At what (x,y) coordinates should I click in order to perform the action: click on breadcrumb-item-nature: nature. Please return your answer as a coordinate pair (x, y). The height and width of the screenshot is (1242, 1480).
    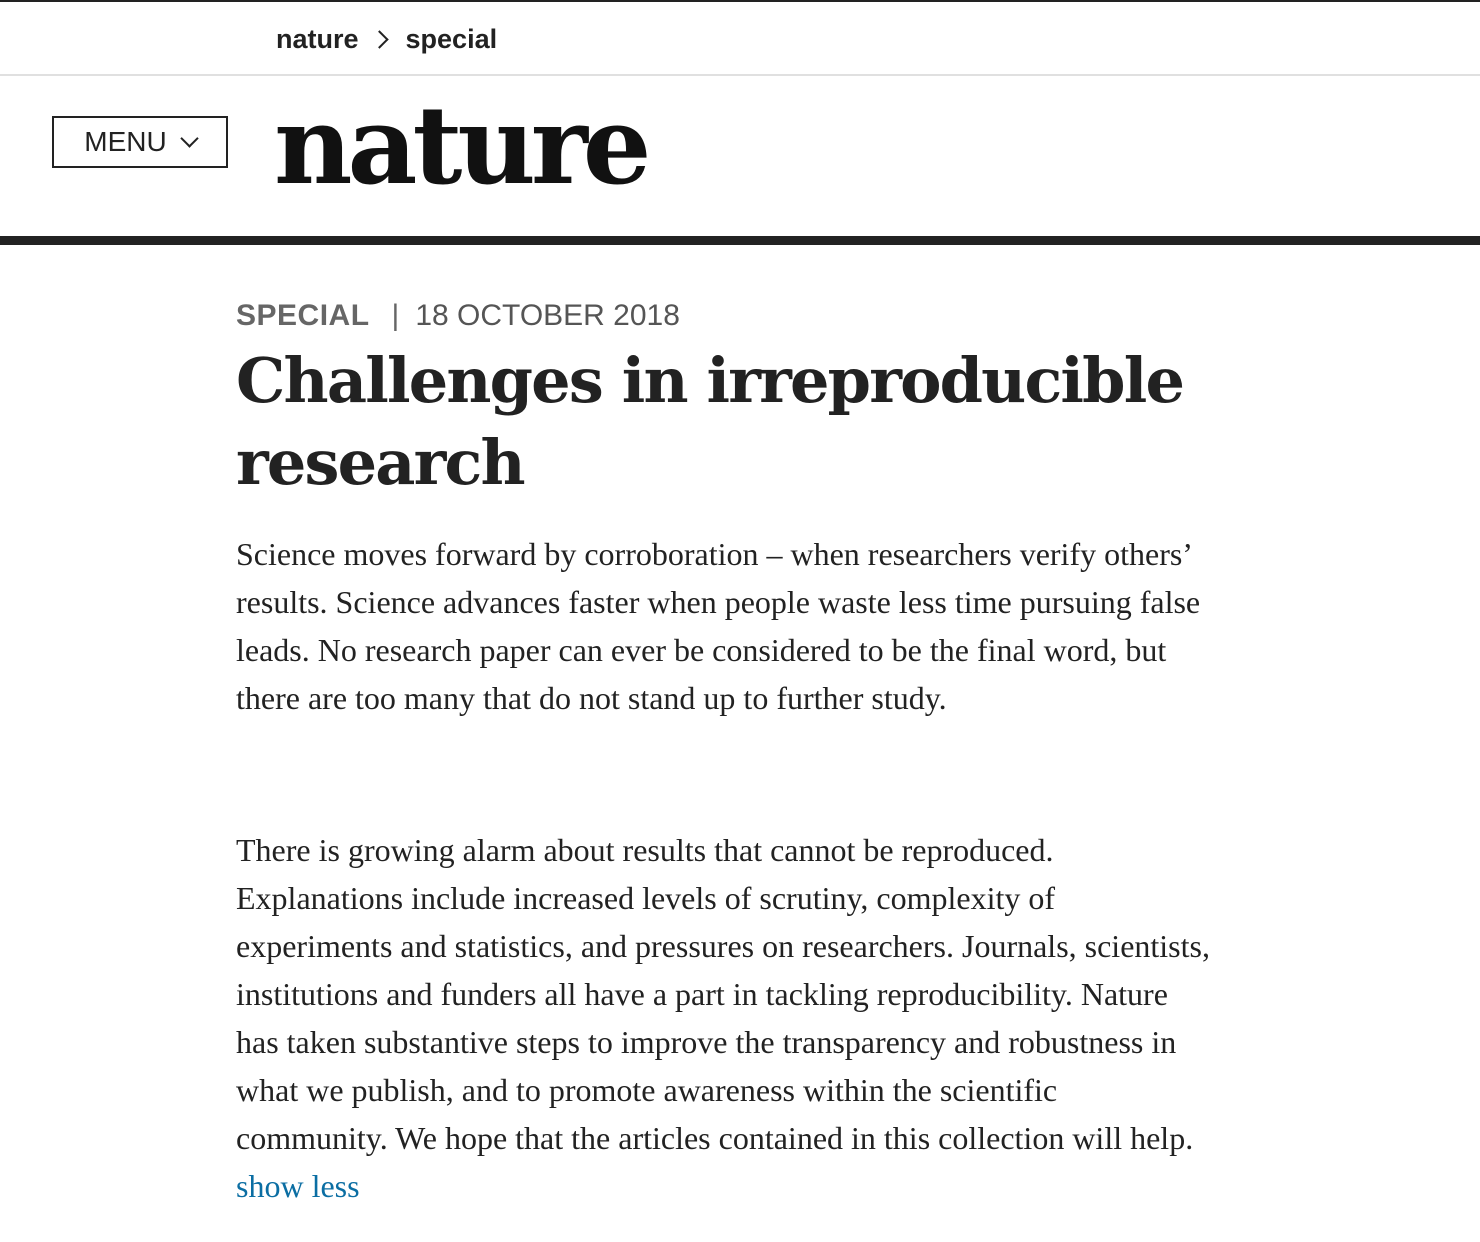
    Looking at the image, I should click on (317, 39).